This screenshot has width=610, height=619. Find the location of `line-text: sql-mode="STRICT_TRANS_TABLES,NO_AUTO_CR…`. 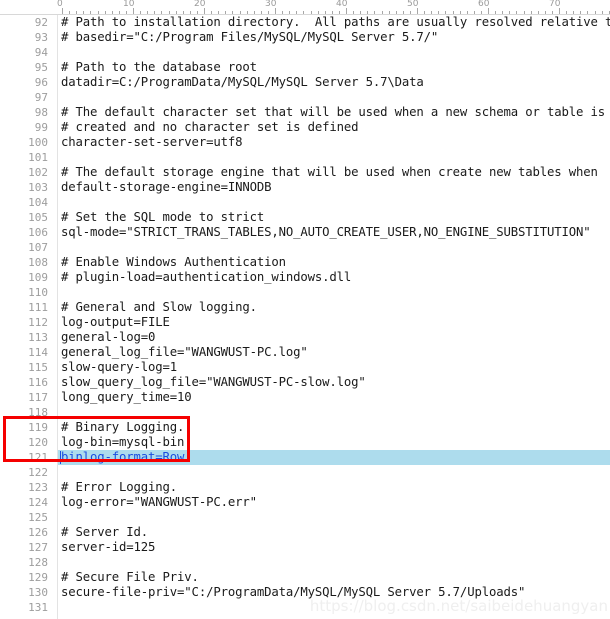

line-text: sql-mode="STRICT_TRANS_TABLES,NO_AUTO_CR… is located at coordinates (326, 232).